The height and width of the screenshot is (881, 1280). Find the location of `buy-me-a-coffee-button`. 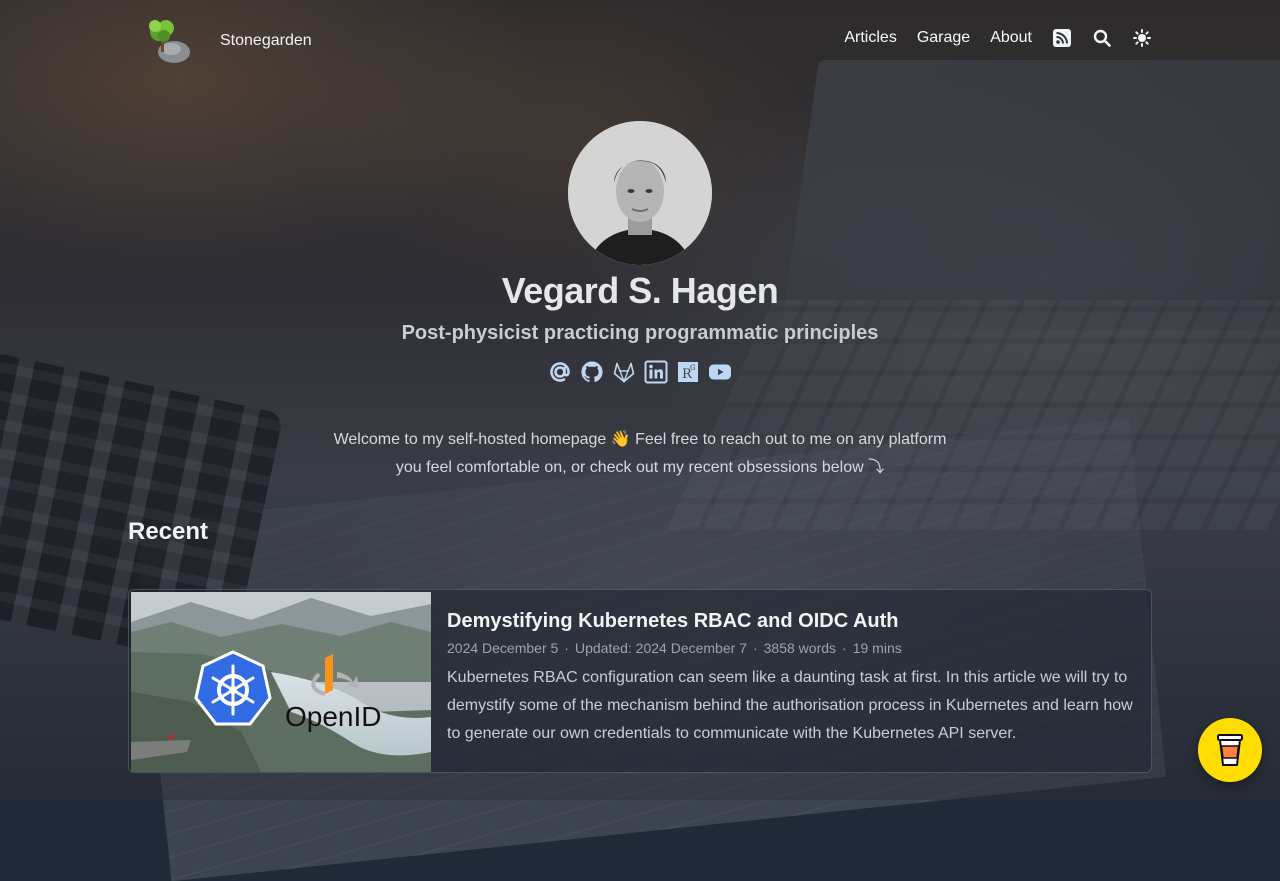

buy-me-a-coffee-button is located at coordinates (1230, 750).